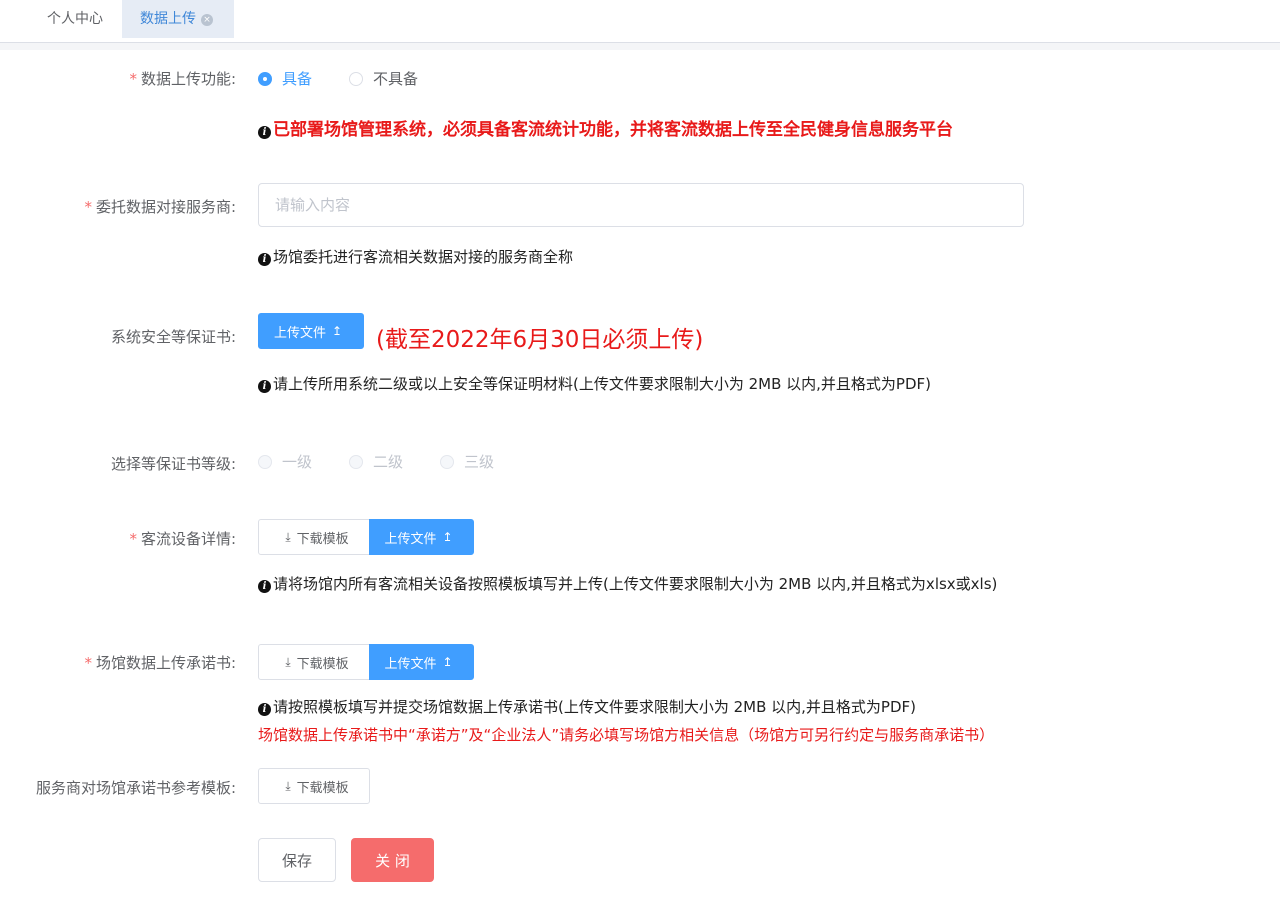  Describe the element at coordinates (640, 46) in the screenshot. I see `divider` at that location.